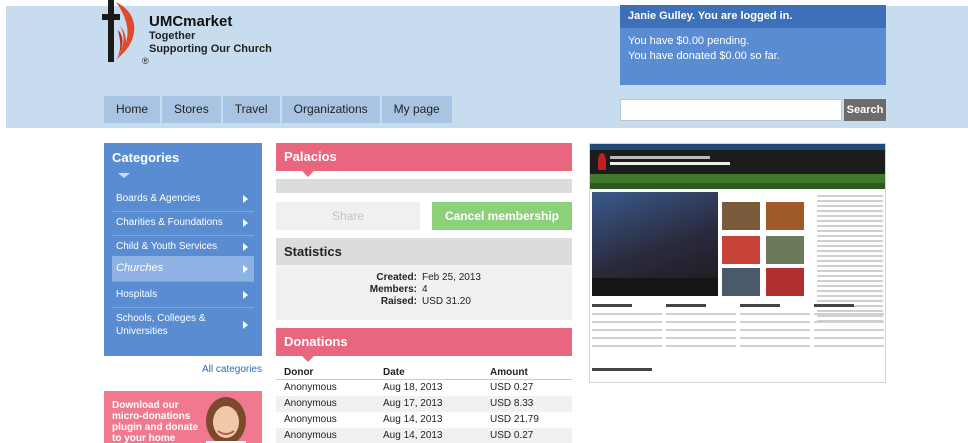 Image resolution: width=968 pixels, height=443 pixels. I want to click on date-cell: Aug 18, 2013, so click(413, 387).